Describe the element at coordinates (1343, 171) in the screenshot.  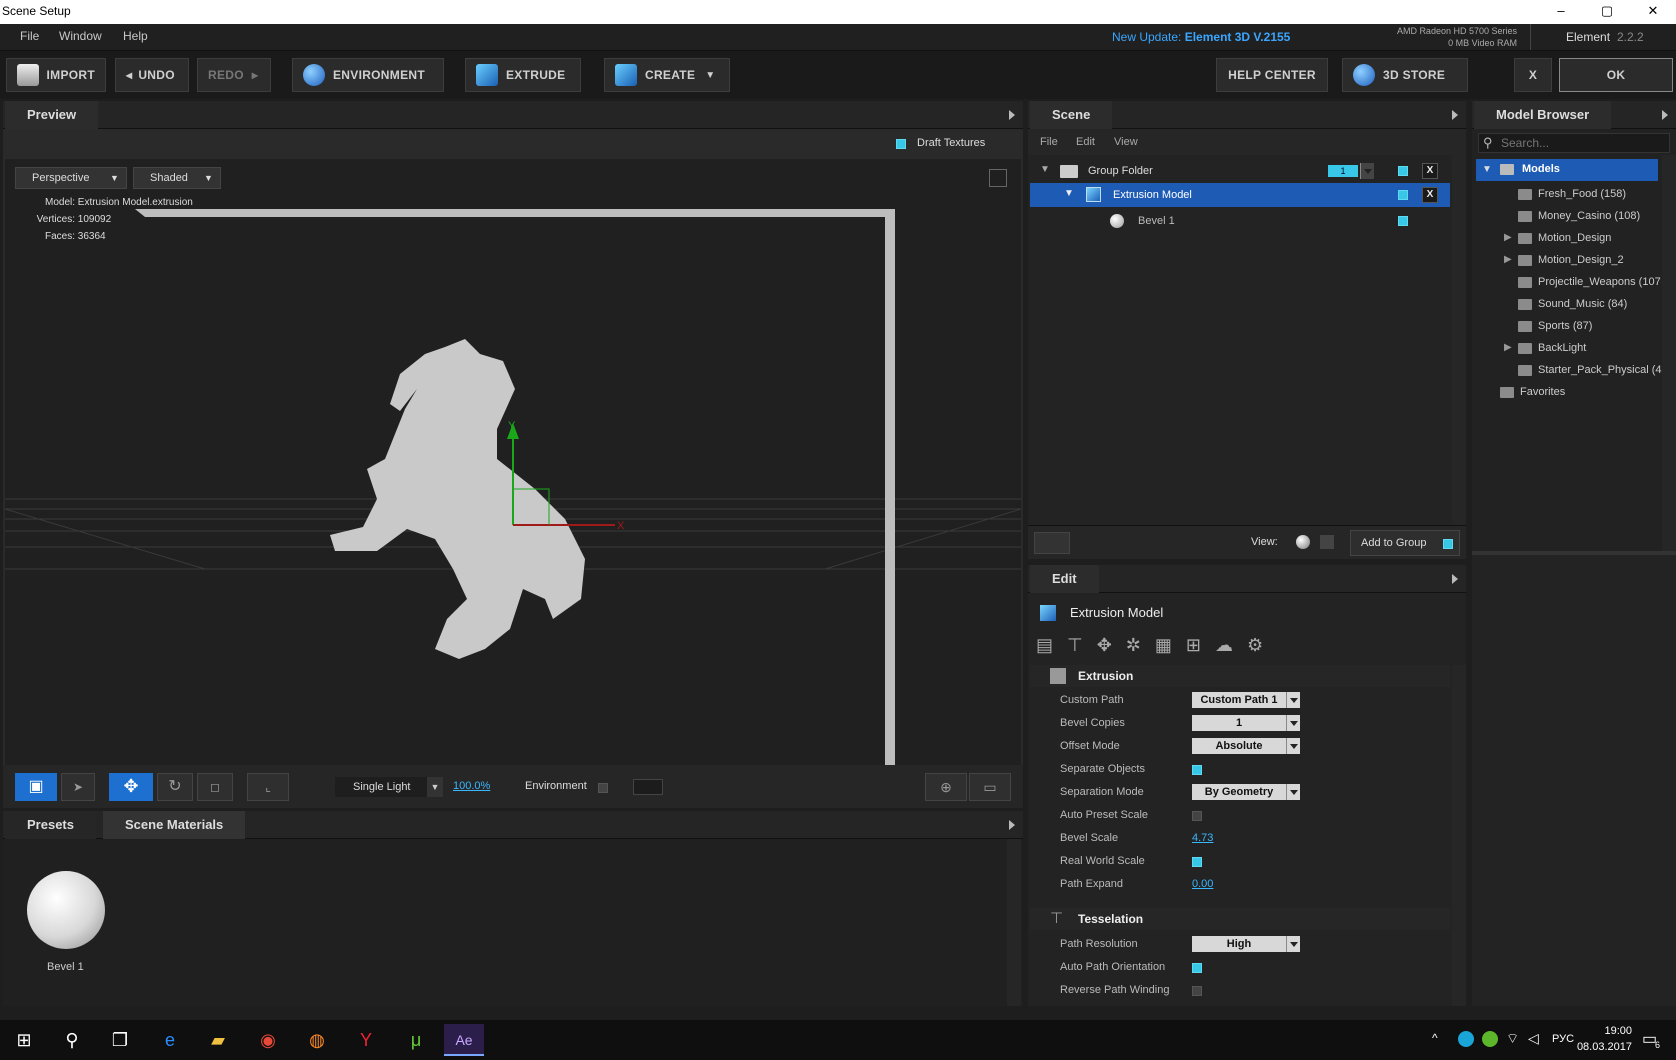
I see `group-number: 1` at that location.